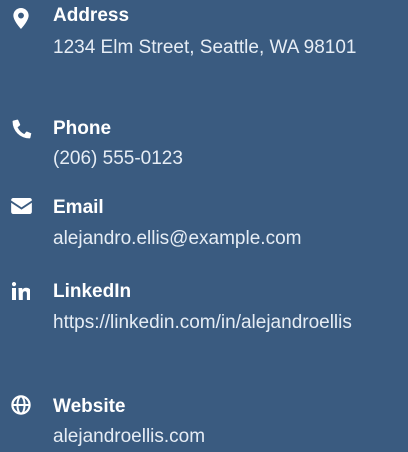 Image resolution: width=408 pixels, height=452 pixels. I want to click on email-link: alejandro.ellis@example.com, so click(227, 239).